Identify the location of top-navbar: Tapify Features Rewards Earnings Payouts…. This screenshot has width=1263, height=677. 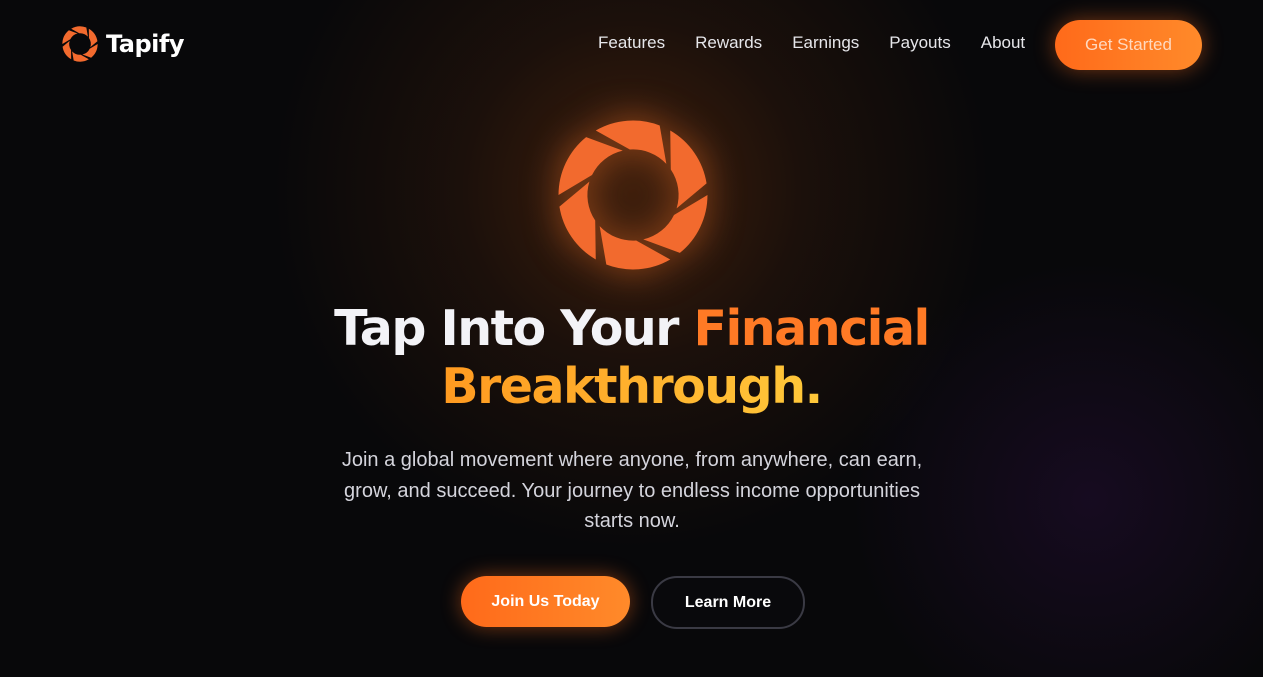
(631, 45).